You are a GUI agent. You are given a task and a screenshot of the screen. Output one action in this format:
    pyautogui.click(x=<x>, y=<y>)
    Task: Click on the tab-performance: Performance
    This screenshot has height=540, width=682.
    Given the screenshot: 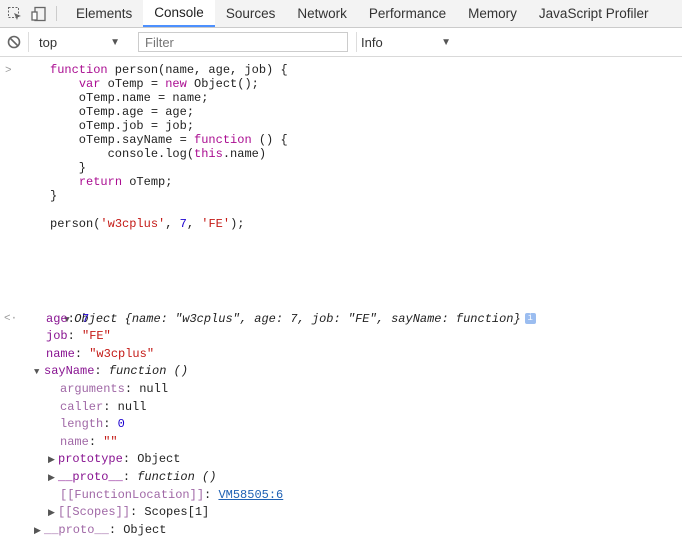 What is the action you would take?
    pyautogui.click(x=407, y=13)
    